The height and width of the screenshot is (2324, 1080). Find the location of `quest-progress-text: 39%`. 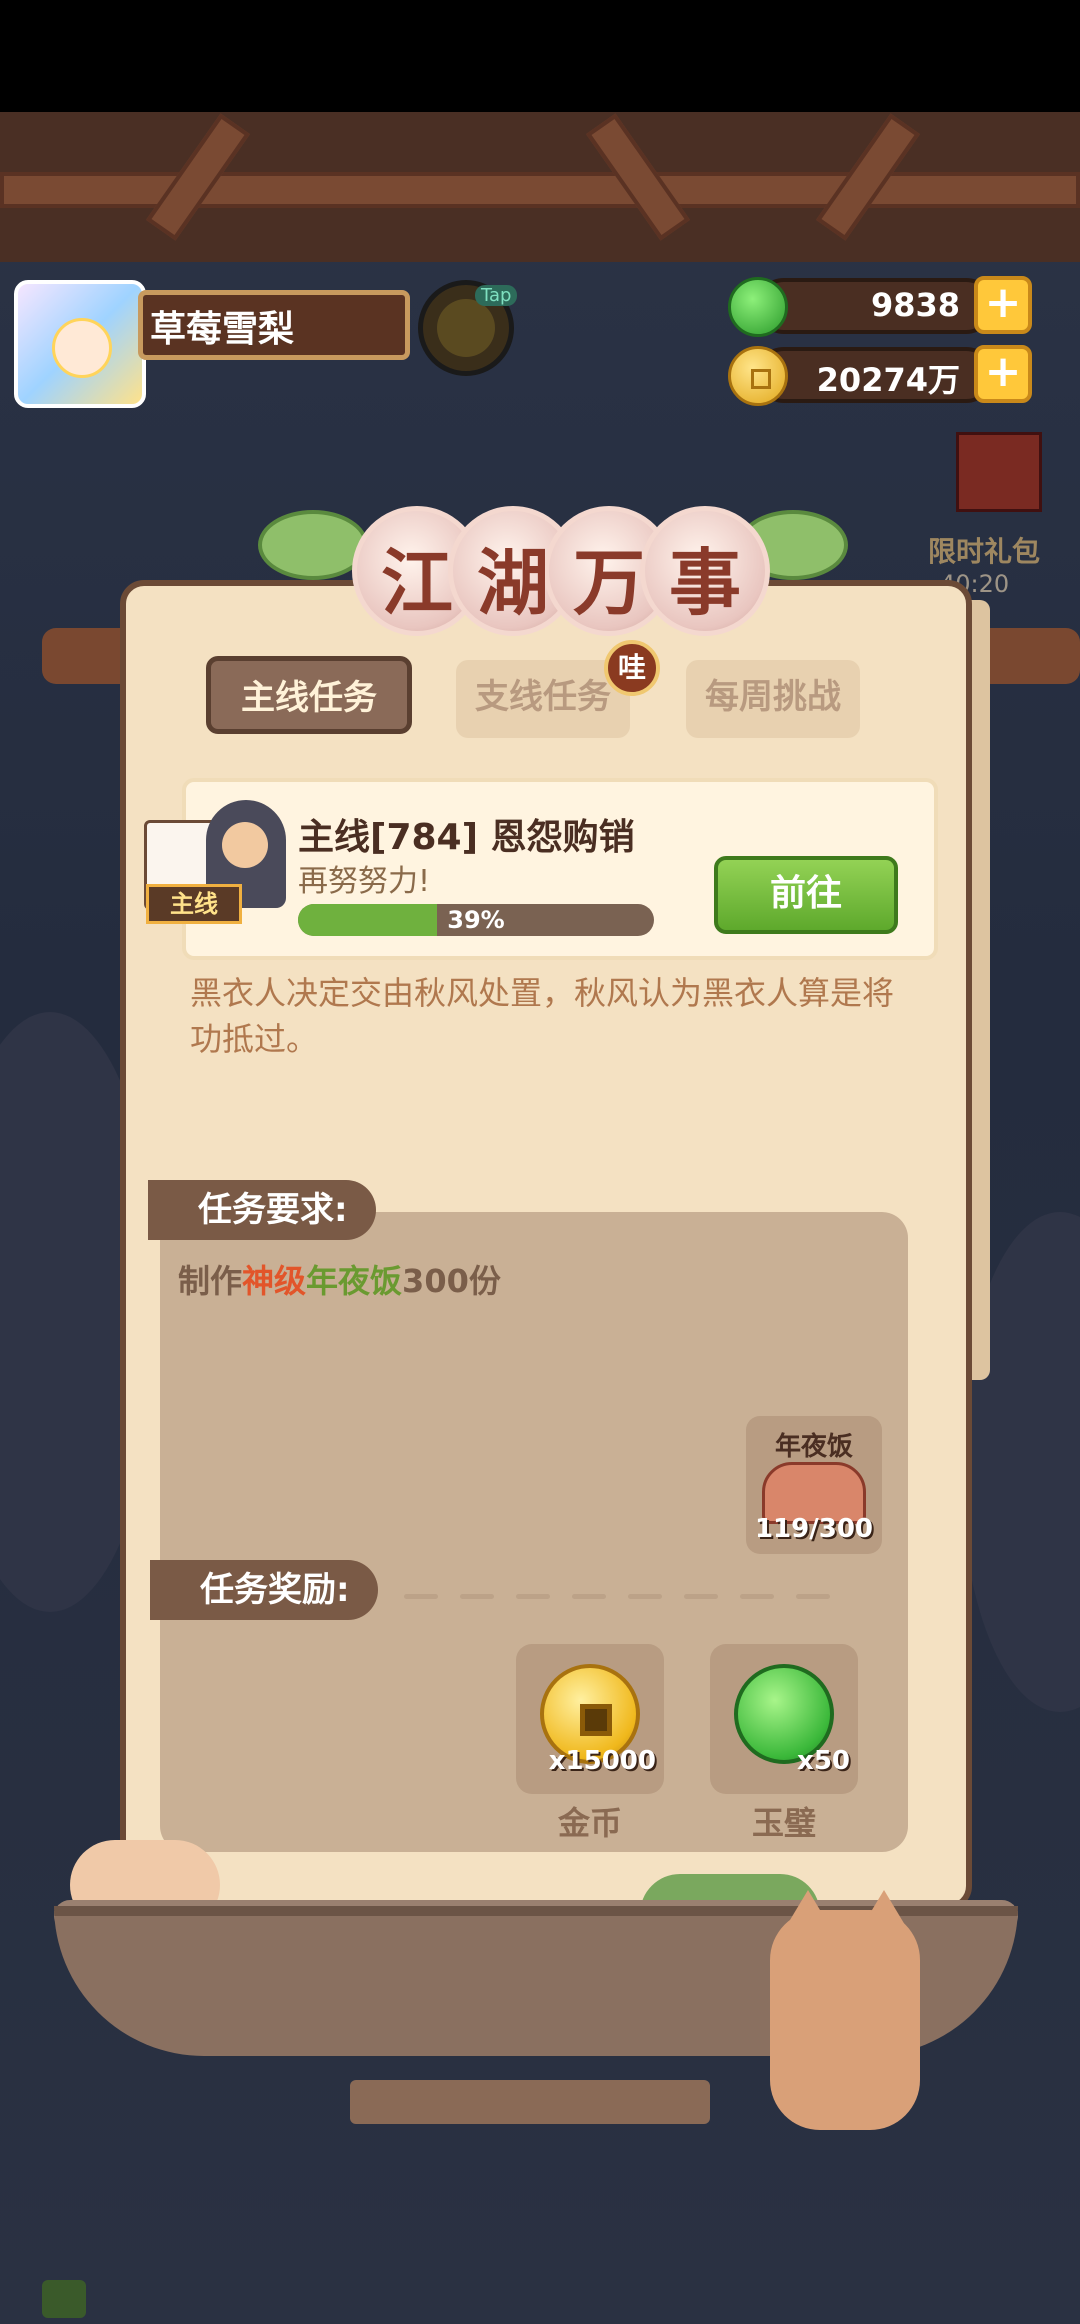

quest-progress-text: 39% is located at coordinates (476, 920).